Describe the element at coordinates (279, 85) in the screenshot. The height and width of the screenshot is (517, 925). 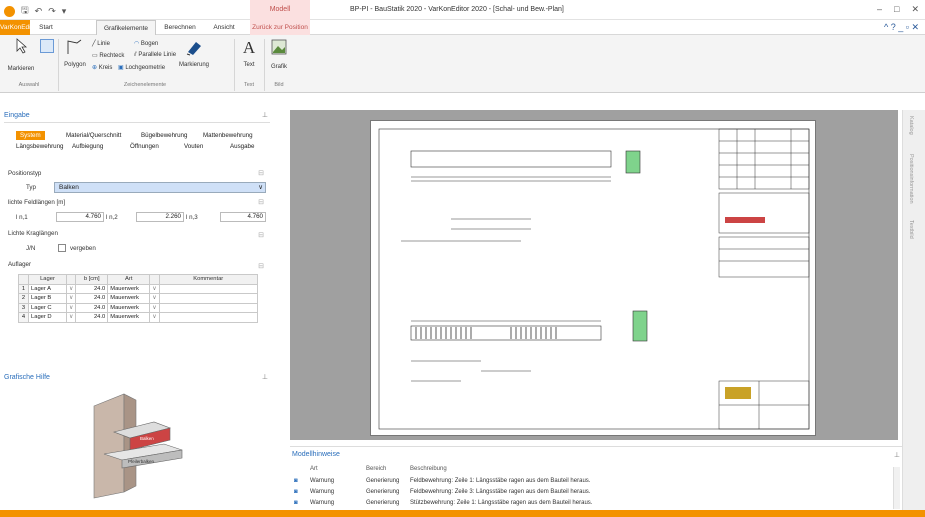
I see `group-bild: Bild` at that location.